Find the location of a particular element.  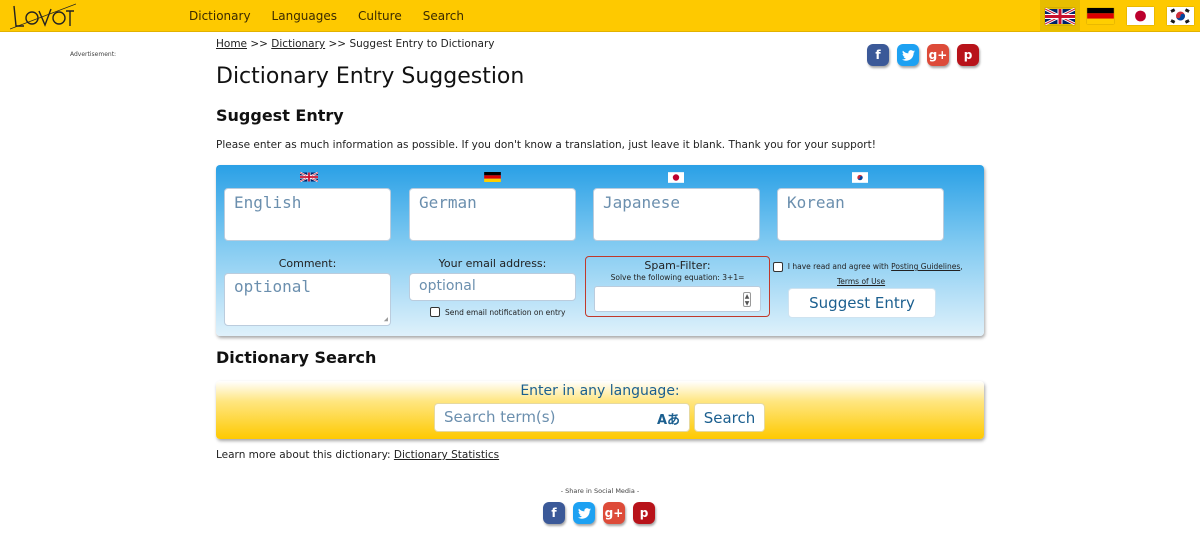

lang-english is located at coordinates (1060, 16).